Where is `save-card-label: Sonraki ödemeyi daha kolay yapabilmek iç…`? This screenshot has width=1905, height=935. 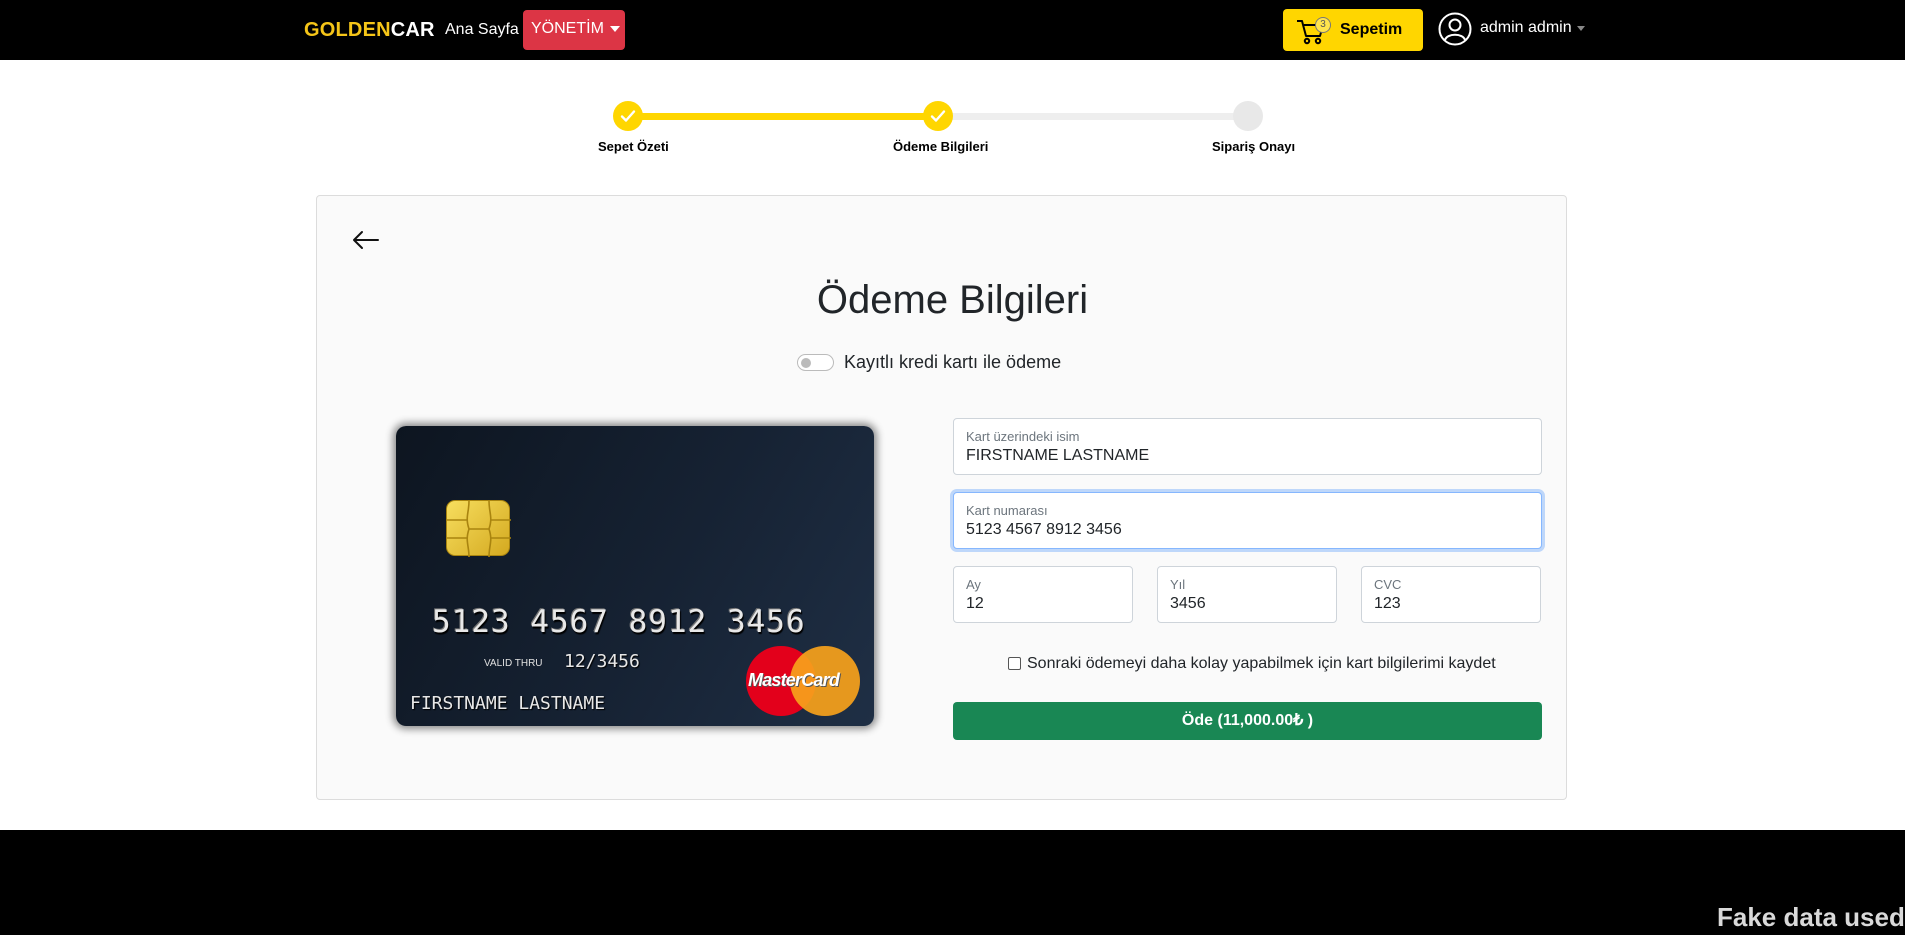 save-card-label: Sonraki ödemeyi daha kolay yapabilmek iç… is located at coordinates (1261, 664).